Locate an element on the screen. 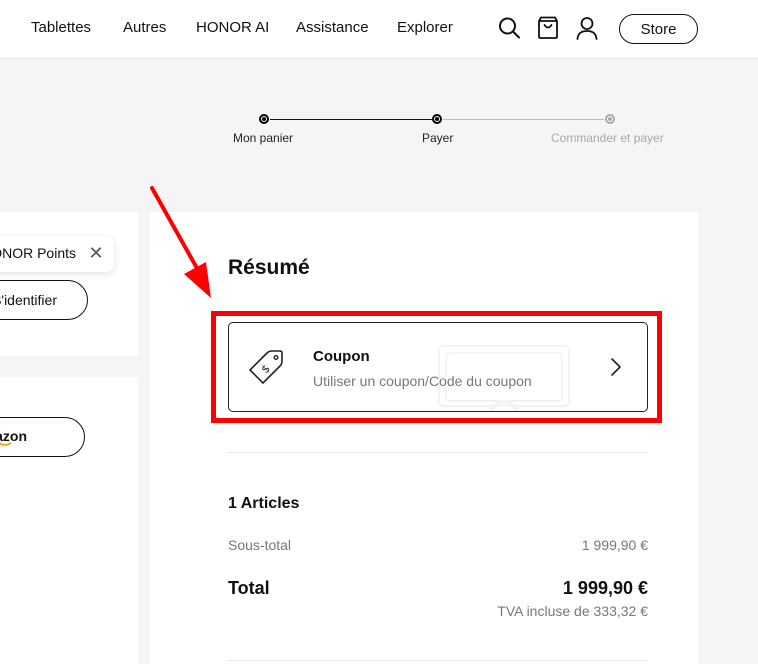  step-label-order: Commander et payer is located at coordinates (607, 138).